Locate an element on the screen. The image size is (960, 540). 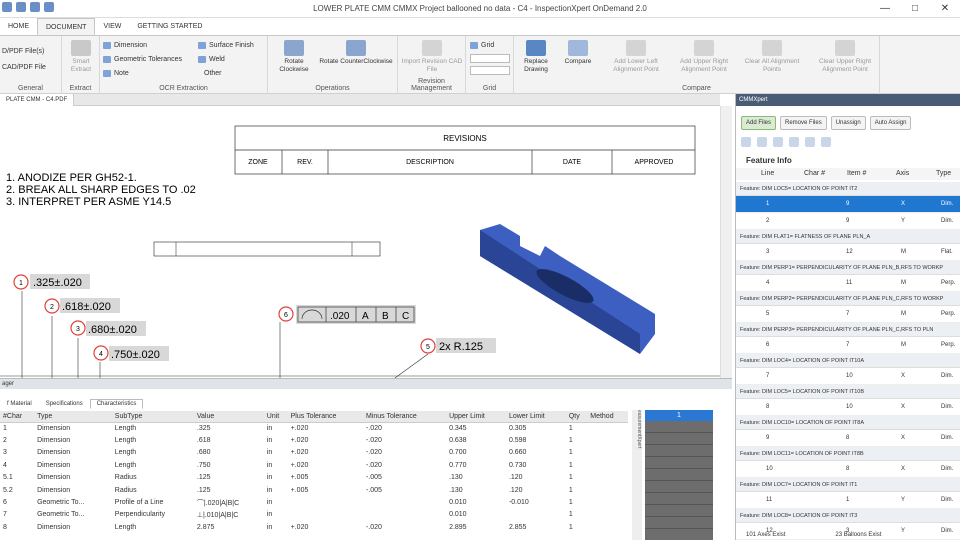
note-button: Note is located at coordinates (116, 73).